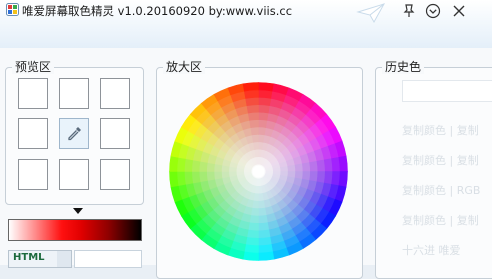 The height and width of the screenshot is (279, 492). I want to click on format-combo-value: HTML, so click(29, 257).